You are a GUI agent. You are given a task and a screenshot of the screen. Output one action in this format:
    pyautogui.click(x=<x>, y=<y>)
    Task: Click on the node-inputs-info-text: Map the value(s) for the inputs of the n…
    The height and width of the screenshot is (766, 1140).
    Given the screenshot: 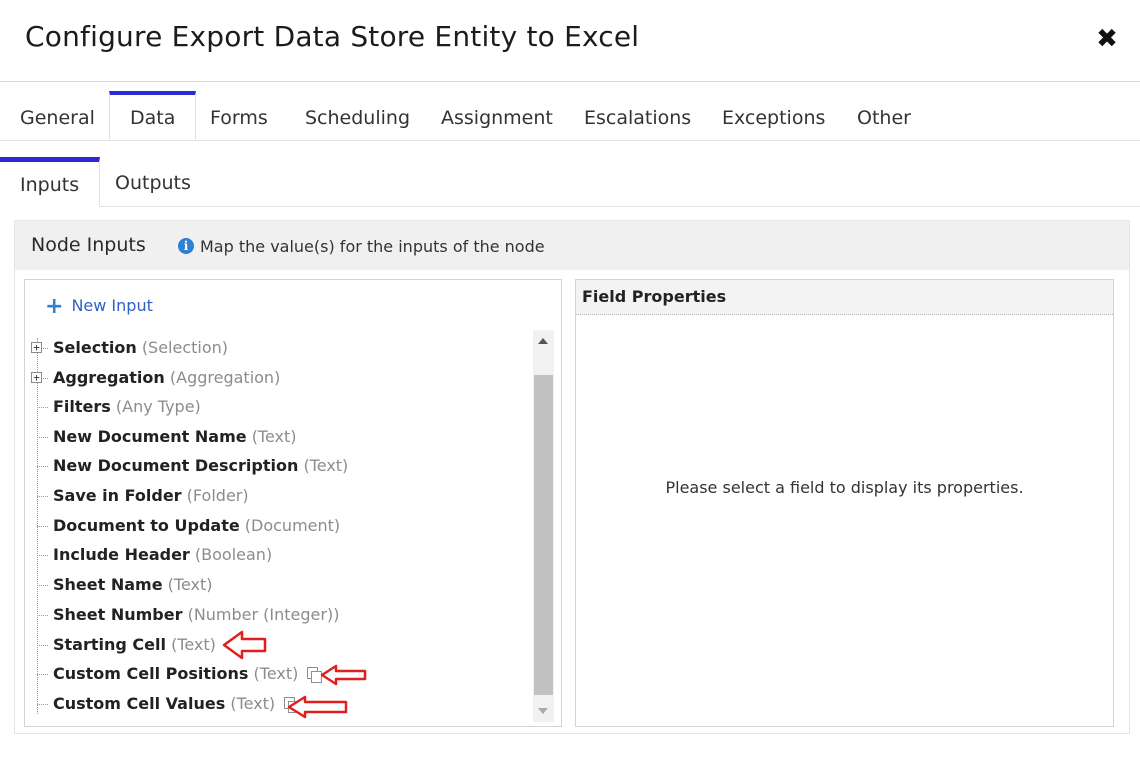 What is the action you would take?
    pyautogui.click(x=372, y=246)
    